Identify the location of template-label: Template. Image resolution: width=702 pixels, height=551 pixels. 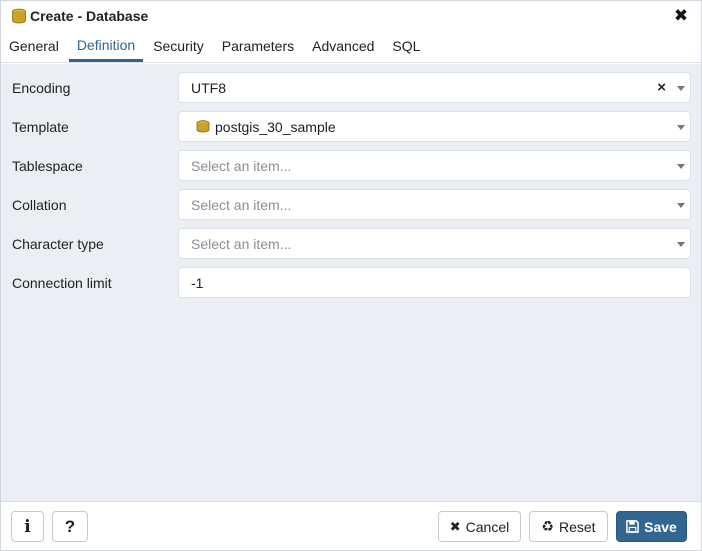
(40, 127).